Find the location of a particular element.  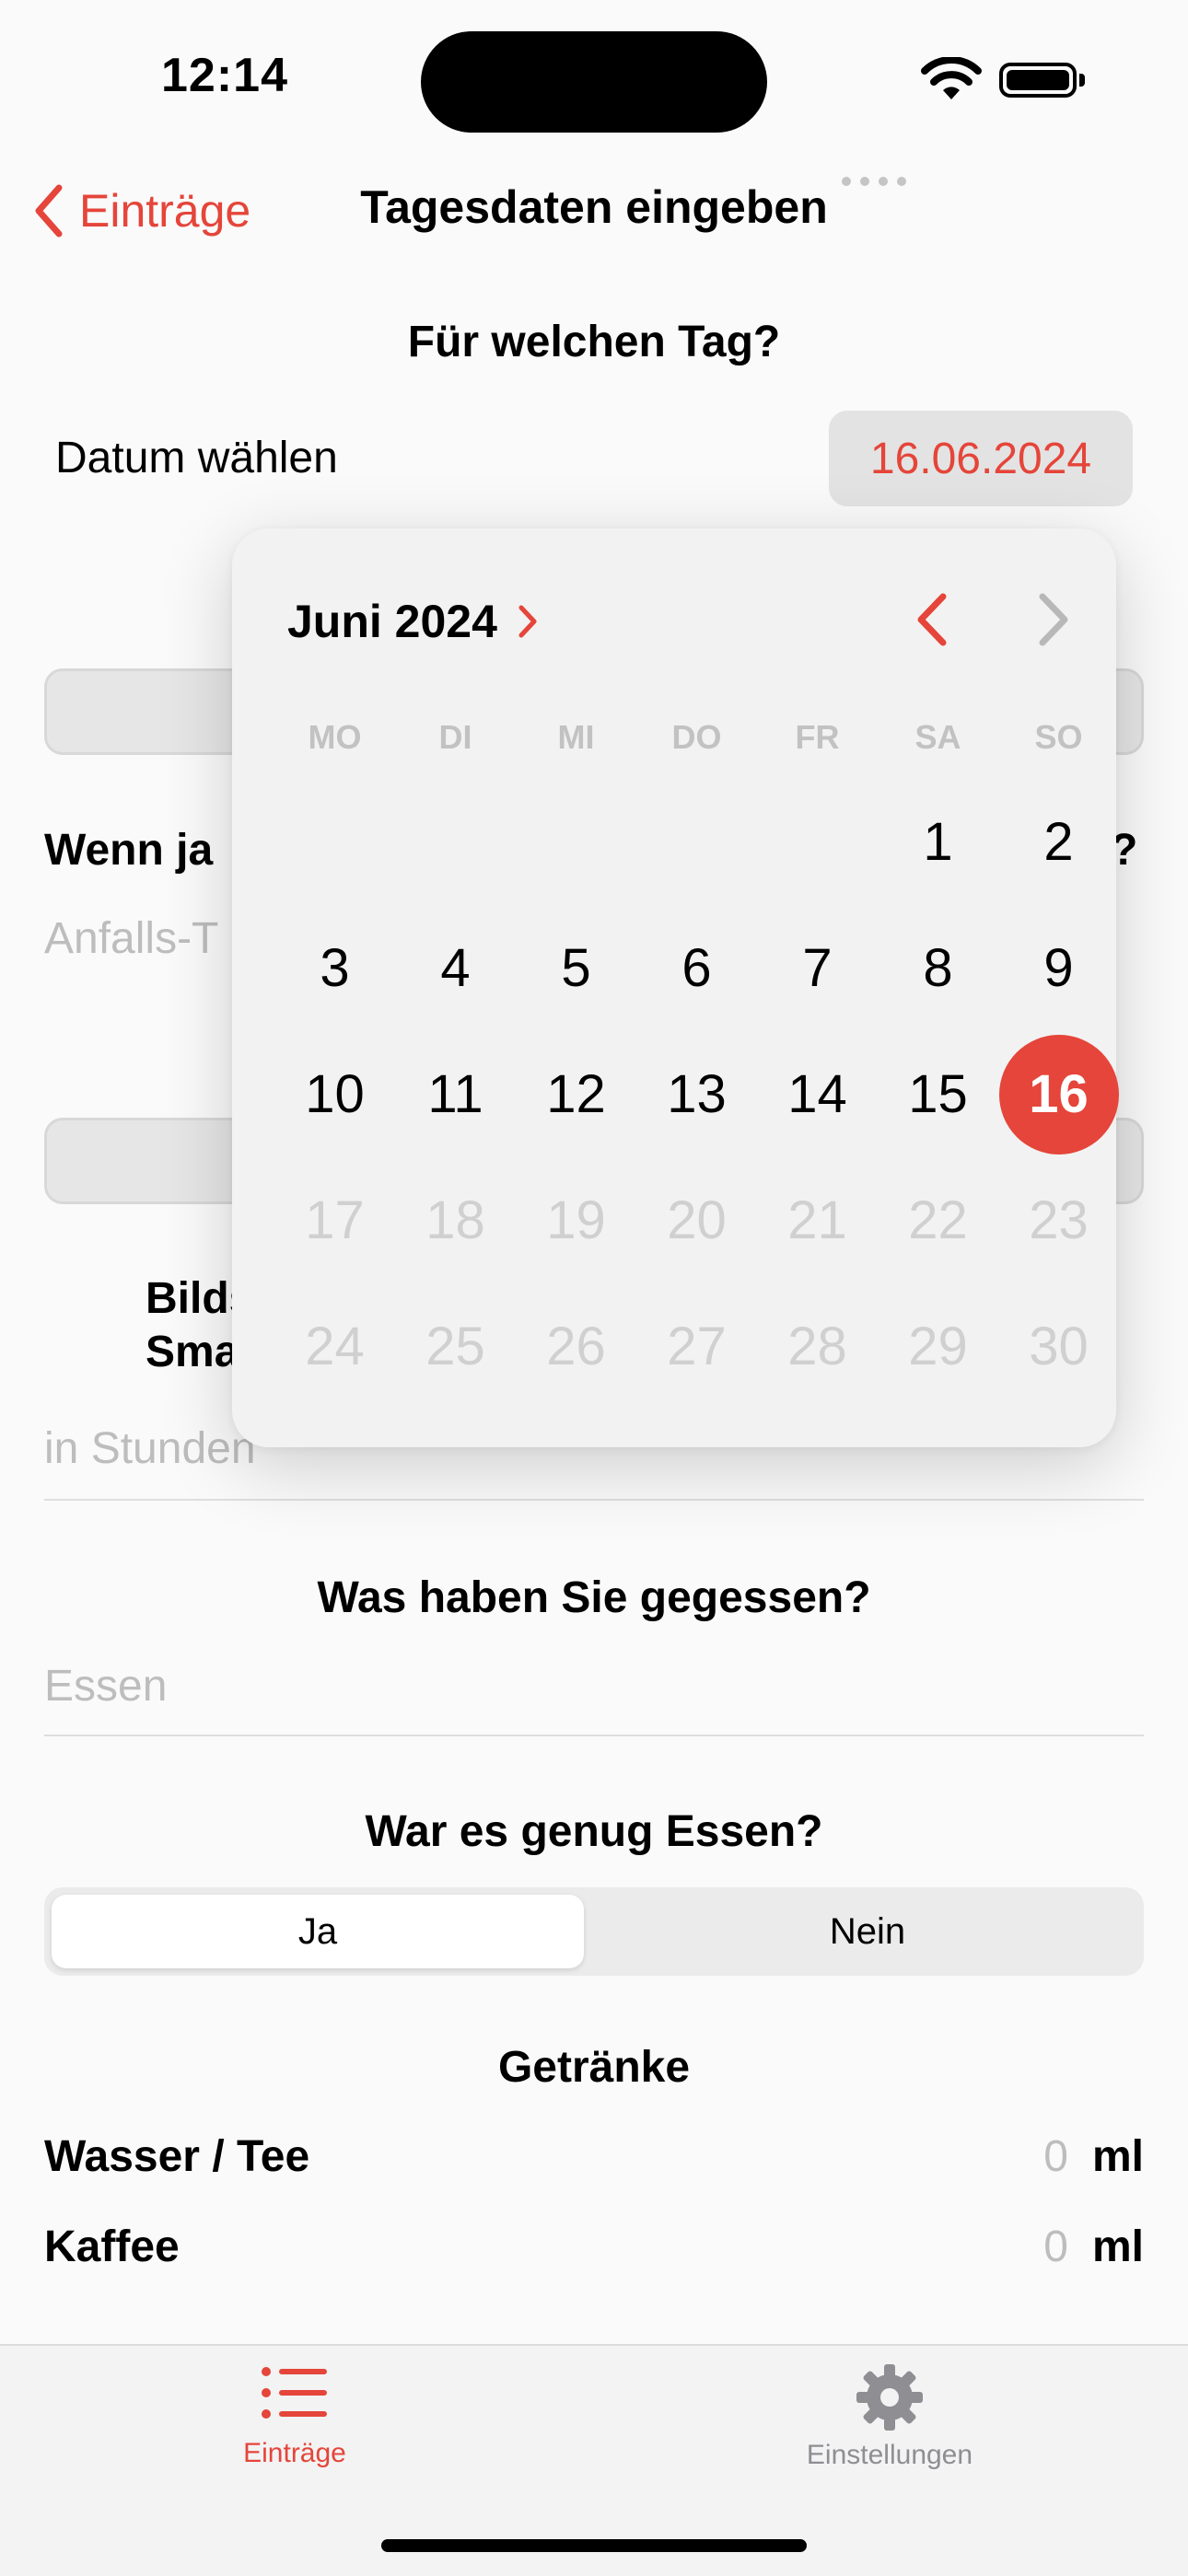

tab-eintraege: Einträge is located at coordinates (295, 2415).